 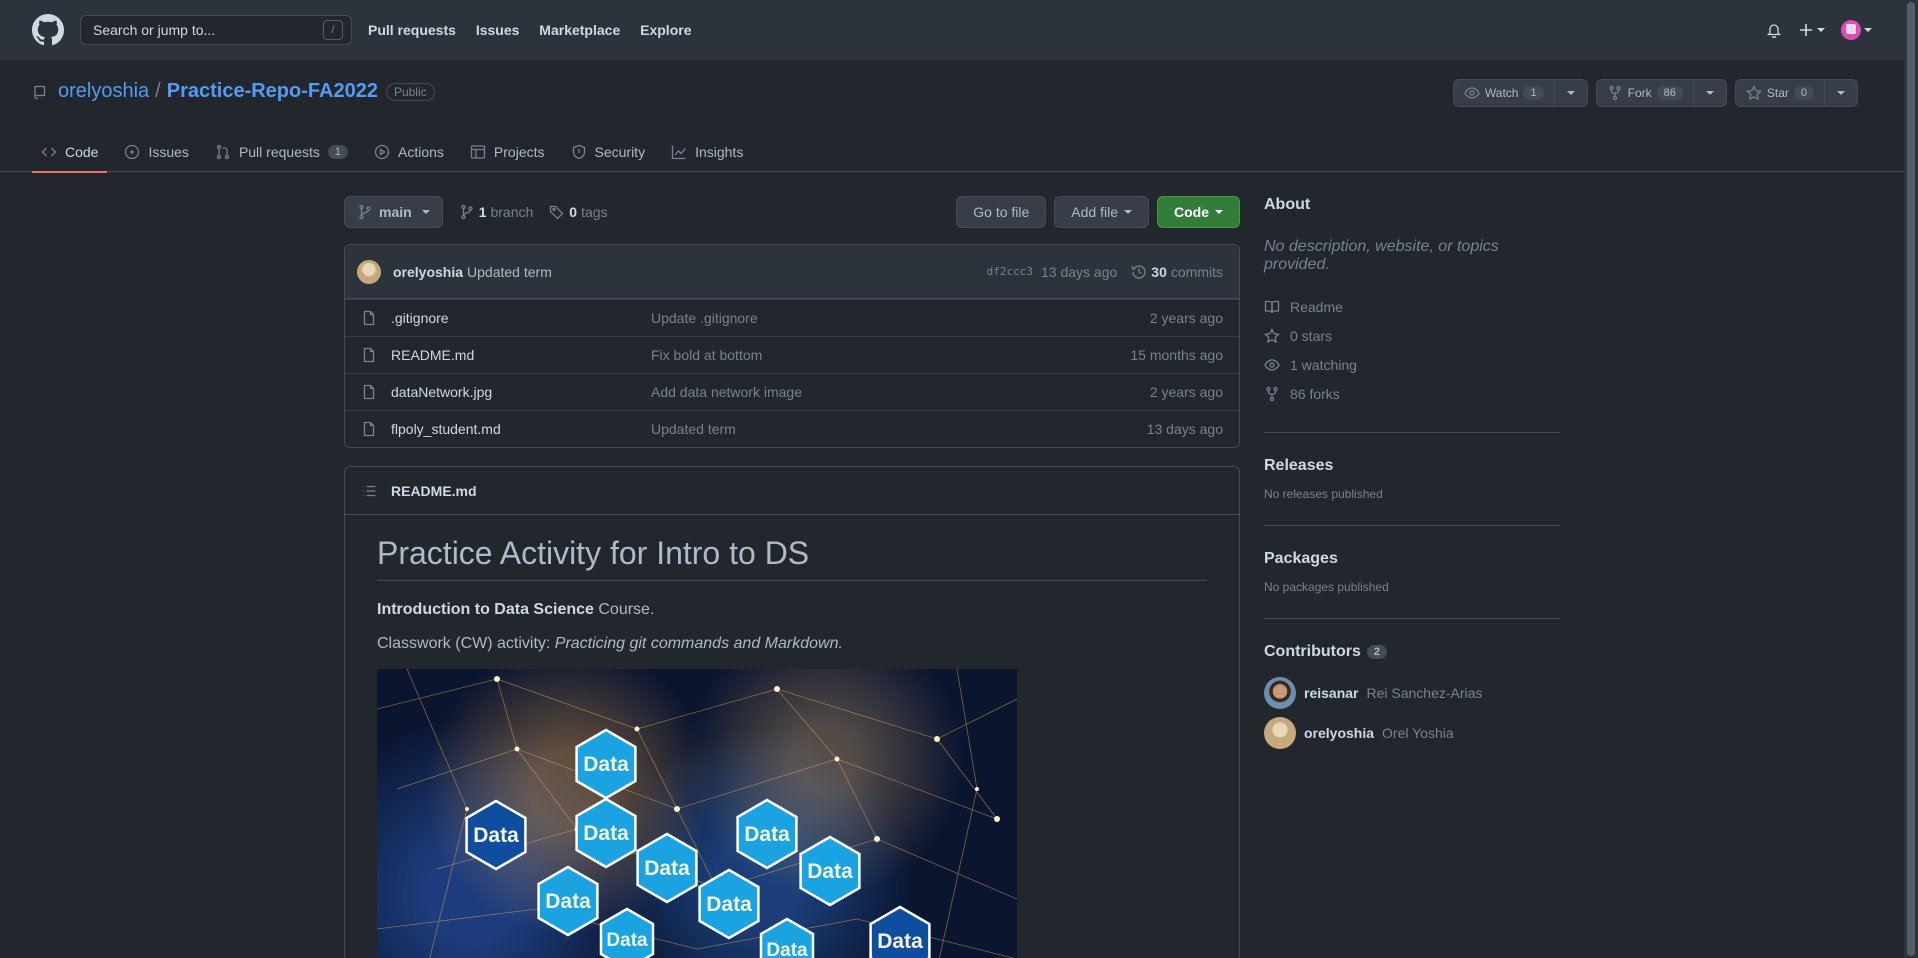 What do you see at coordinates (369, 491) in the screenshot?
I see `list-unordered-icon` at bounding box center [369, 491].